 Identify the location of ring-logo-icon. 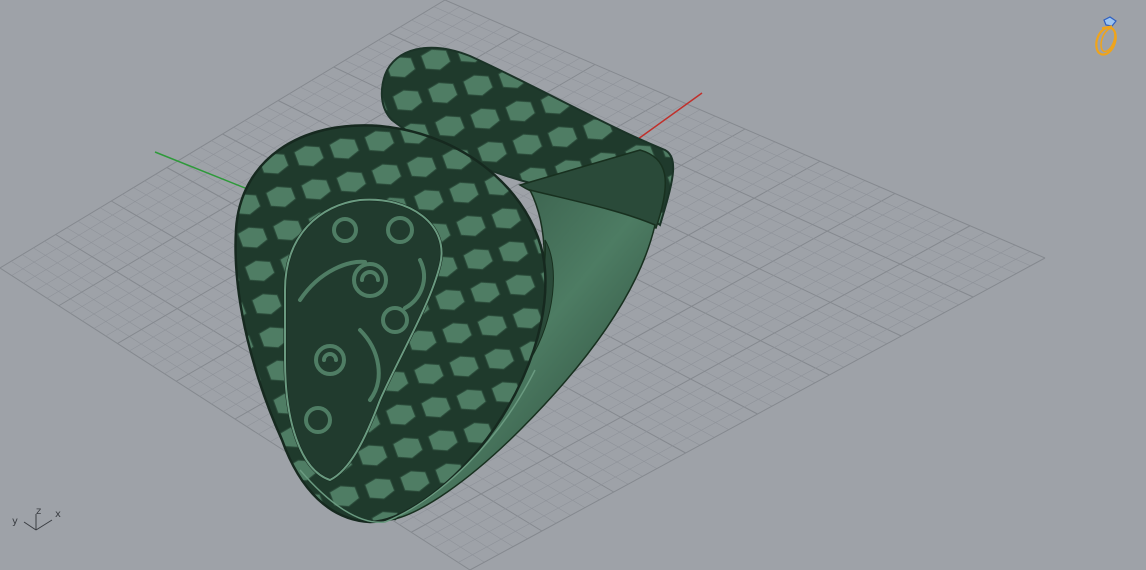
(1106, 36).